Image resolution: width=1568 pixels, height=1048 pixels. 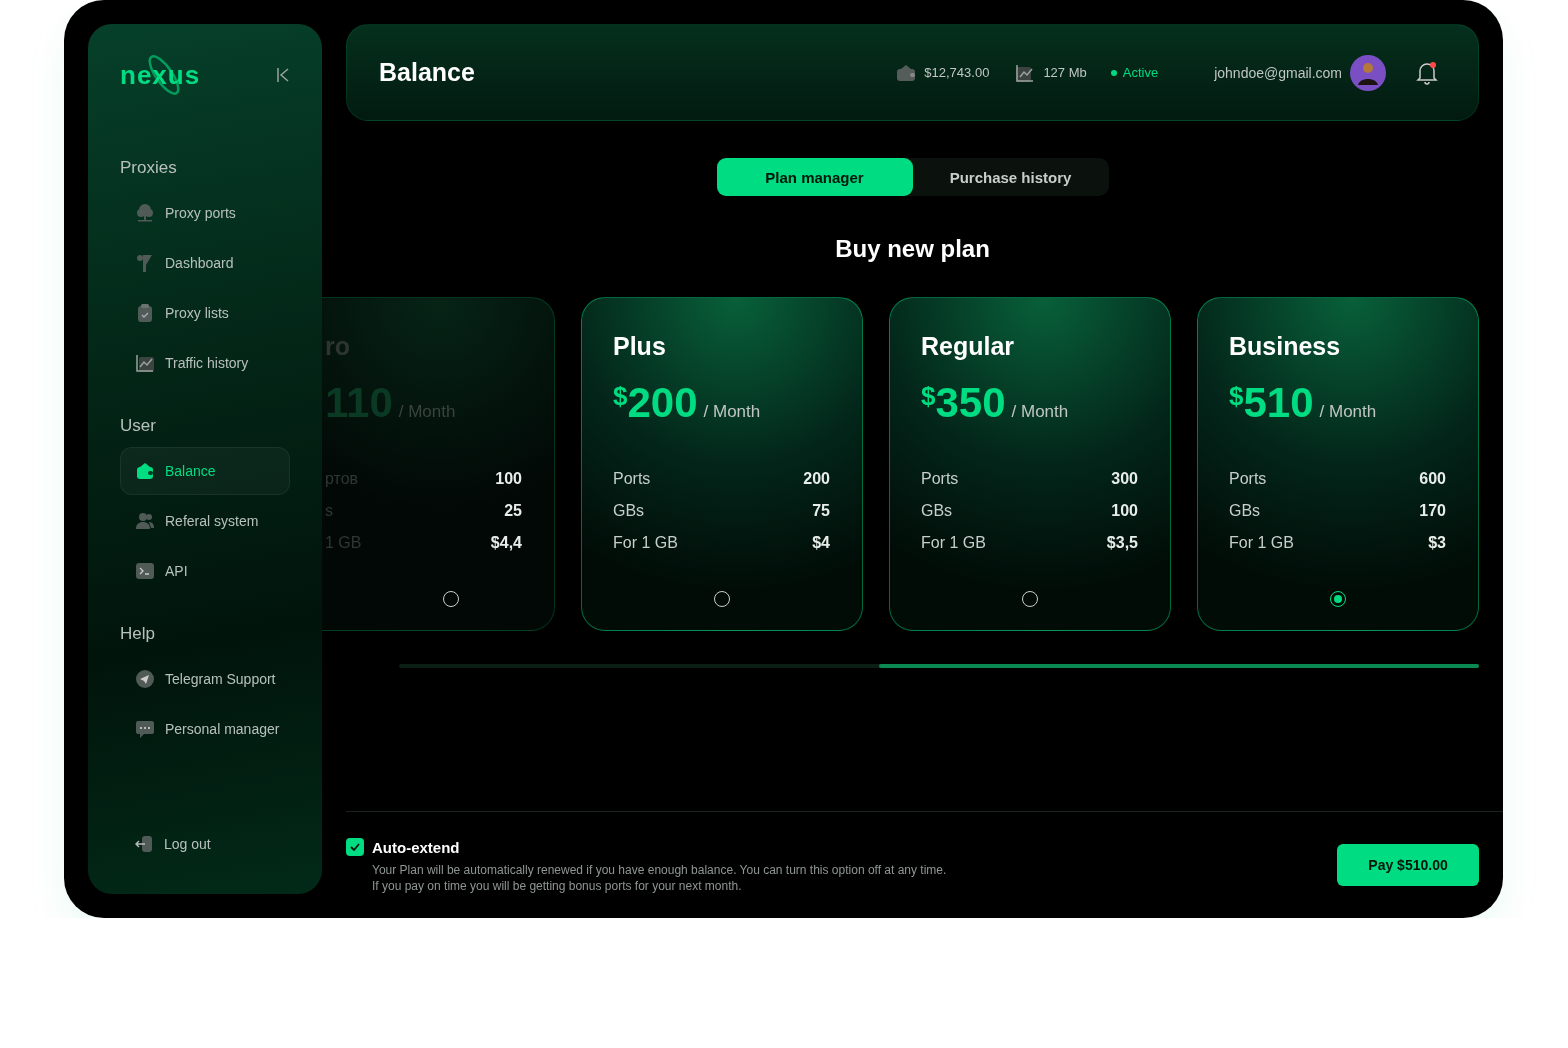 I want to click on nav-label: Referal system, so click(x=212, y=521).